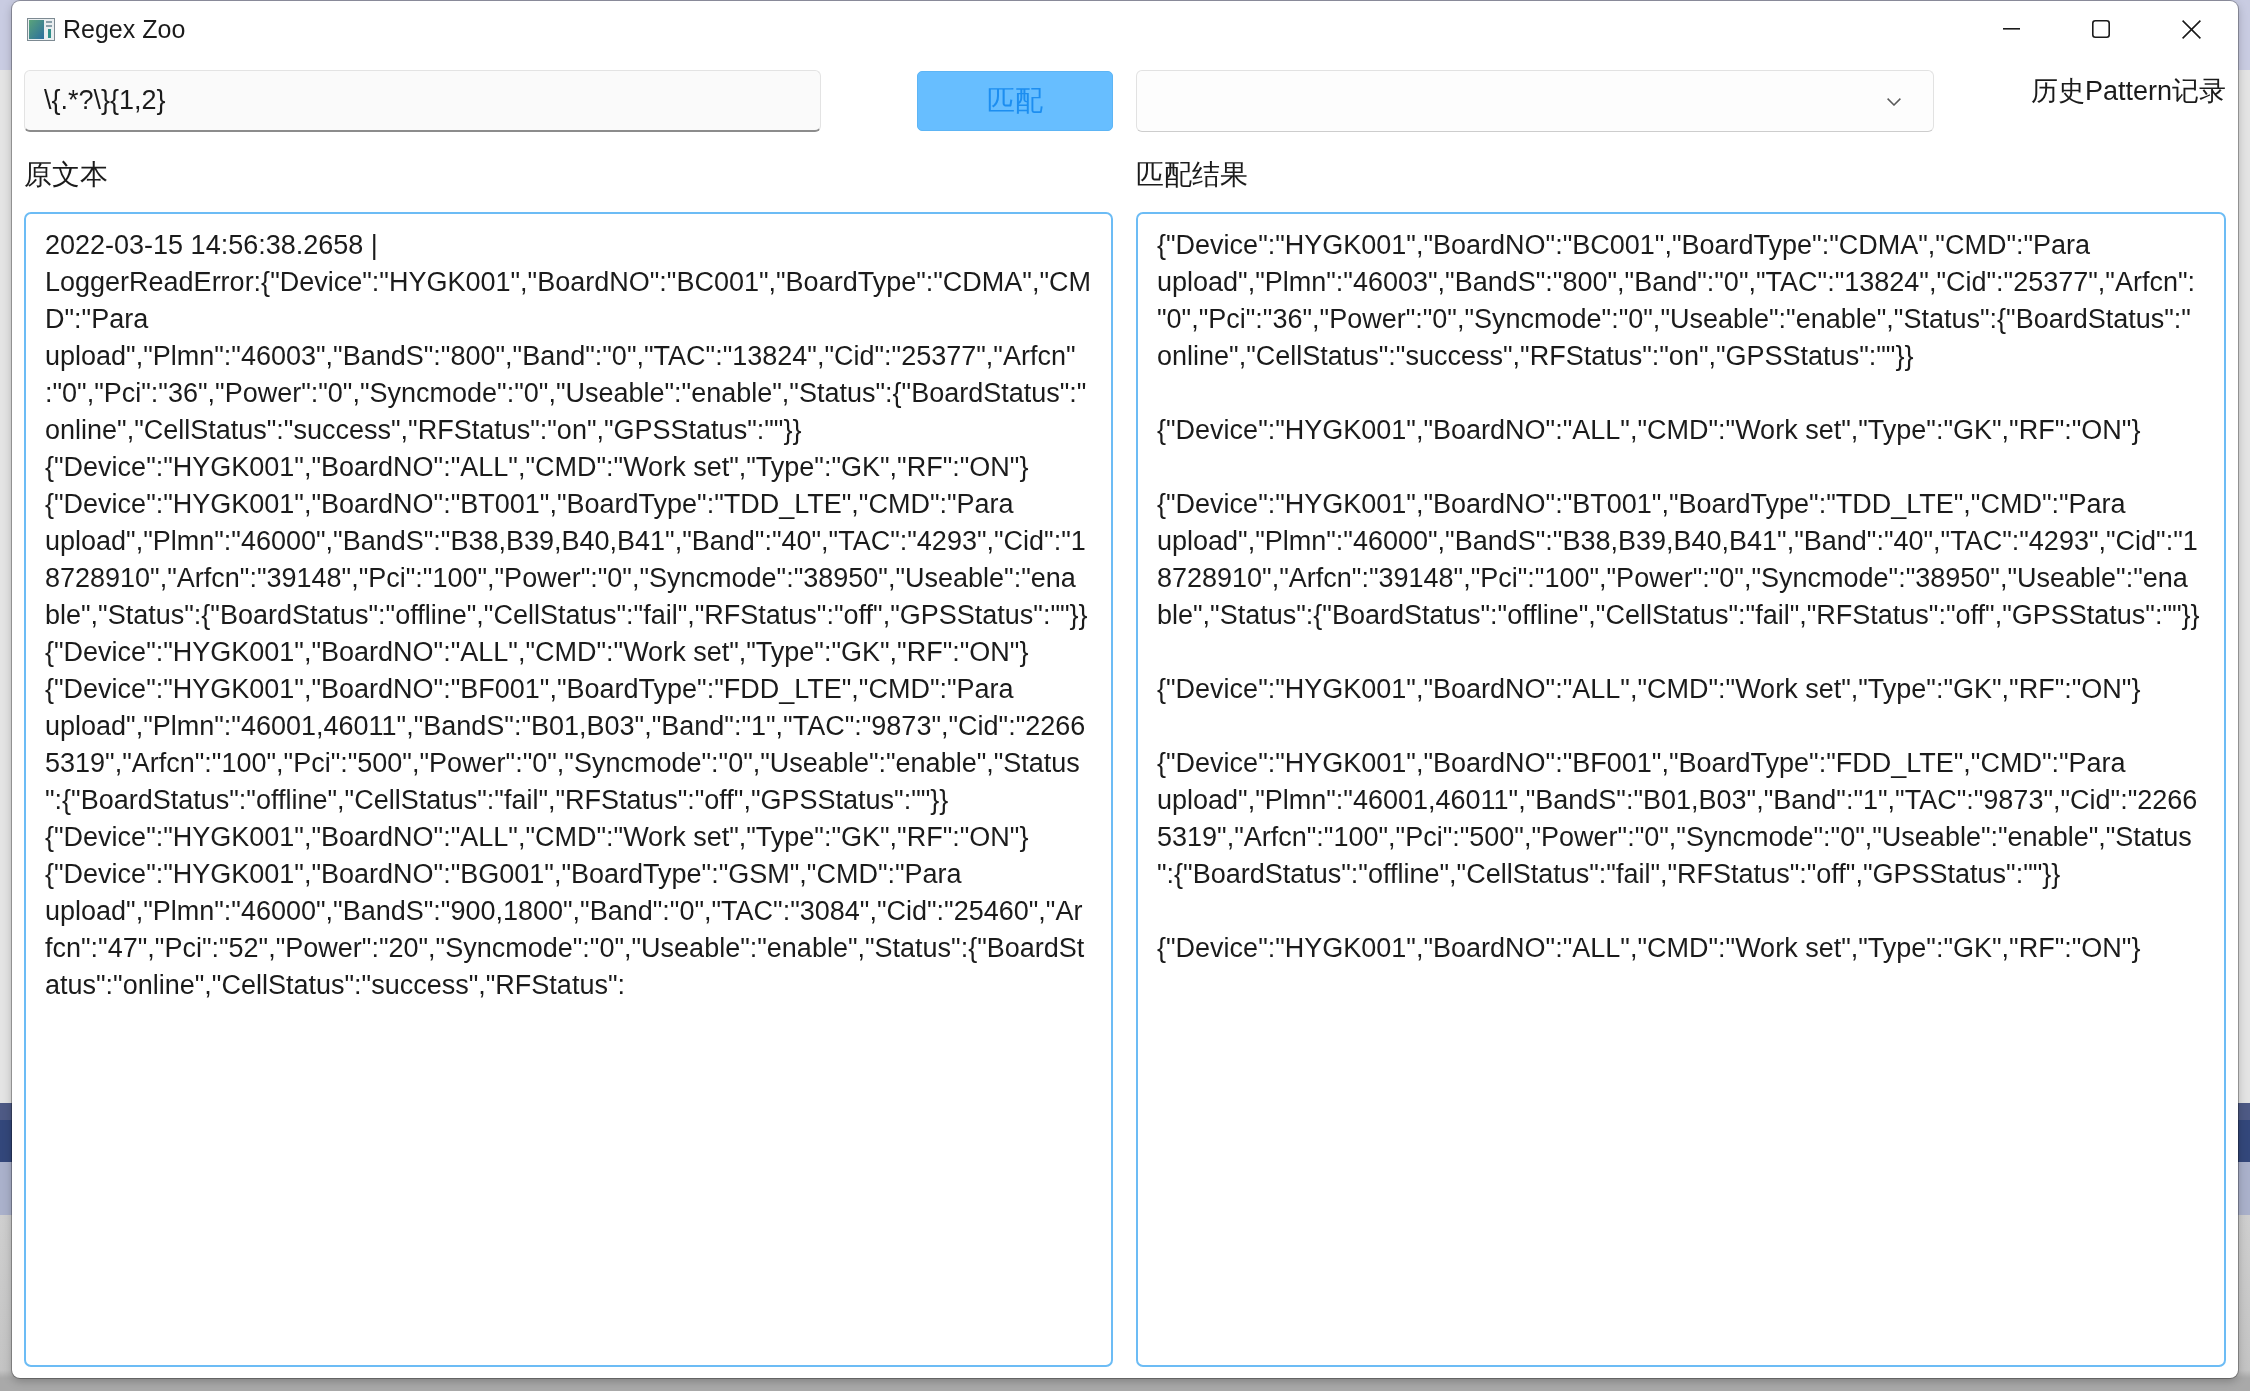 This screenshot has width=2250, height=1391. What do you see at coordinates (2101, 29) in the screenshot?
I see `maximize-icon` at bounding box center [2101, 29].